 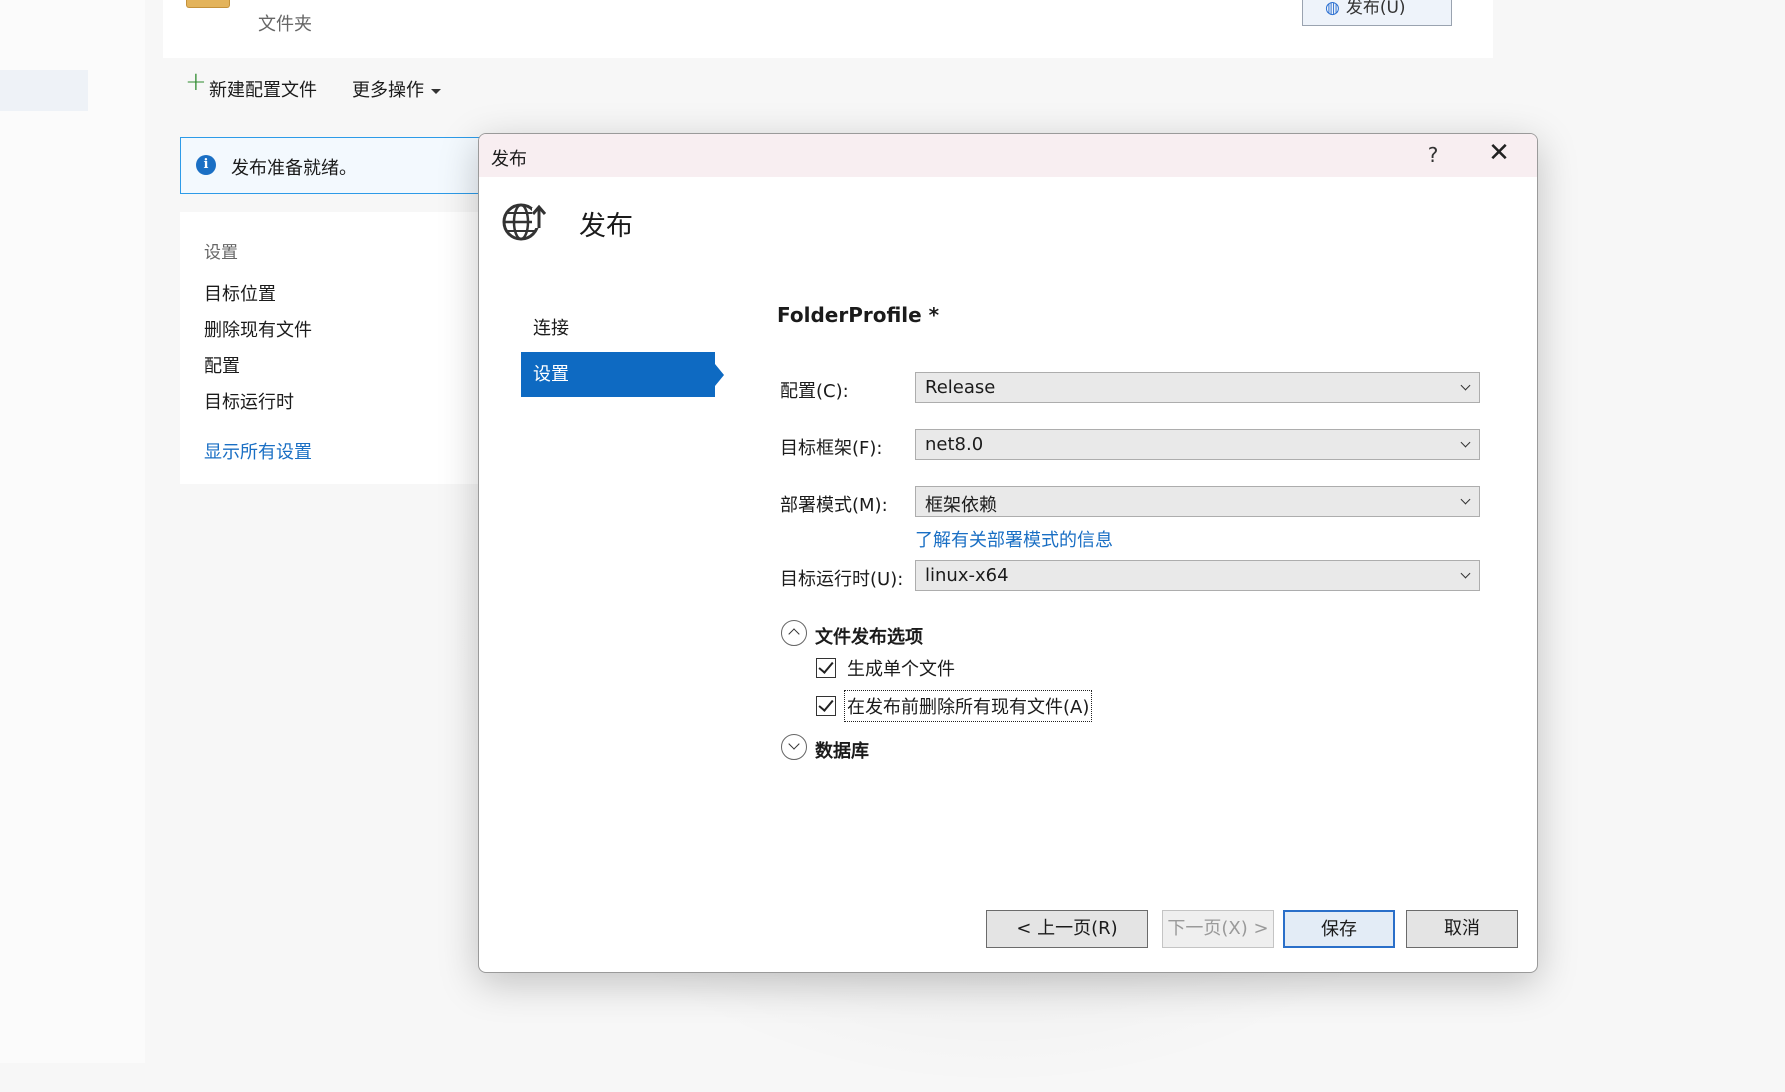 What do you see at coordinates (606, 226) in the screenshot?
I see `dialog-header-title: 发布` at bounding box center [606, 226].